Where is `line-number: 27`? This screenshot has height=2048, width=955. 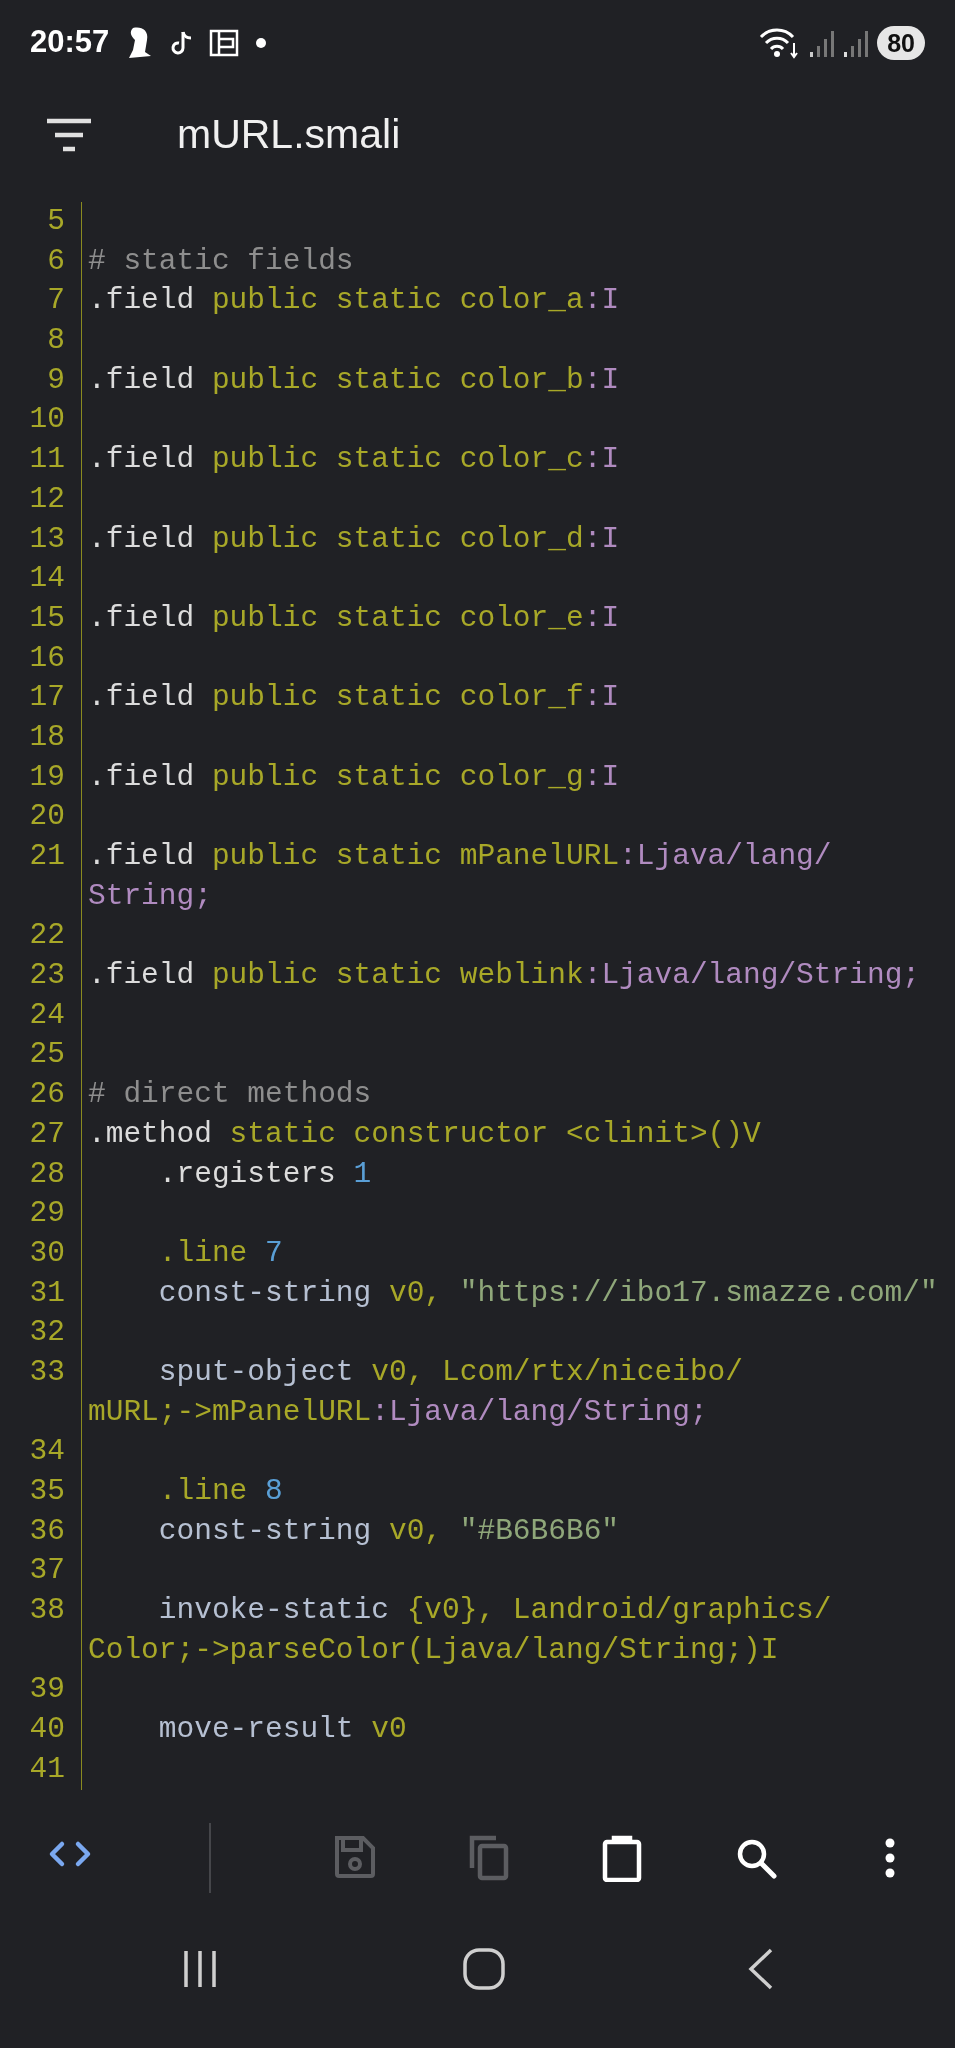 line-number: 27 is located at coordinates (47, 1133).